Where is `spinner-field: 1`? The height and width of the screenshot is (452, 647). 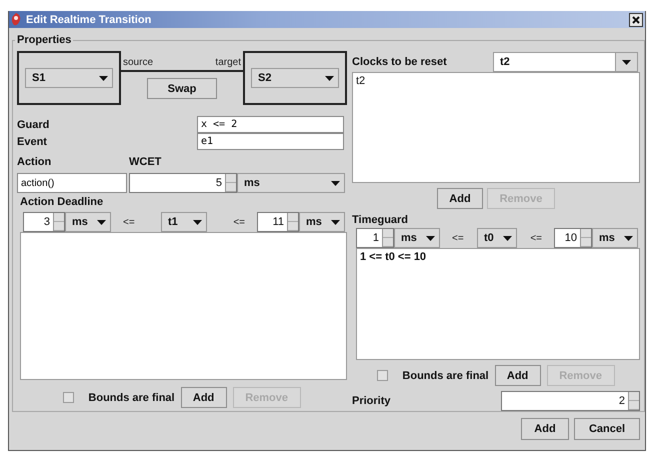
spinner-field: 1 is located at coordinates (375, 238).